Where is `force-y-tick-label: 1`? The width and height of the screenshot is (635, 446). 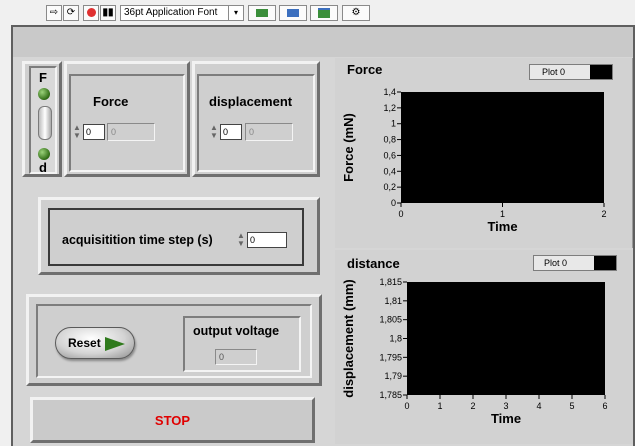 force-y-tick-label: 1 is located at coordinates (393, 124).